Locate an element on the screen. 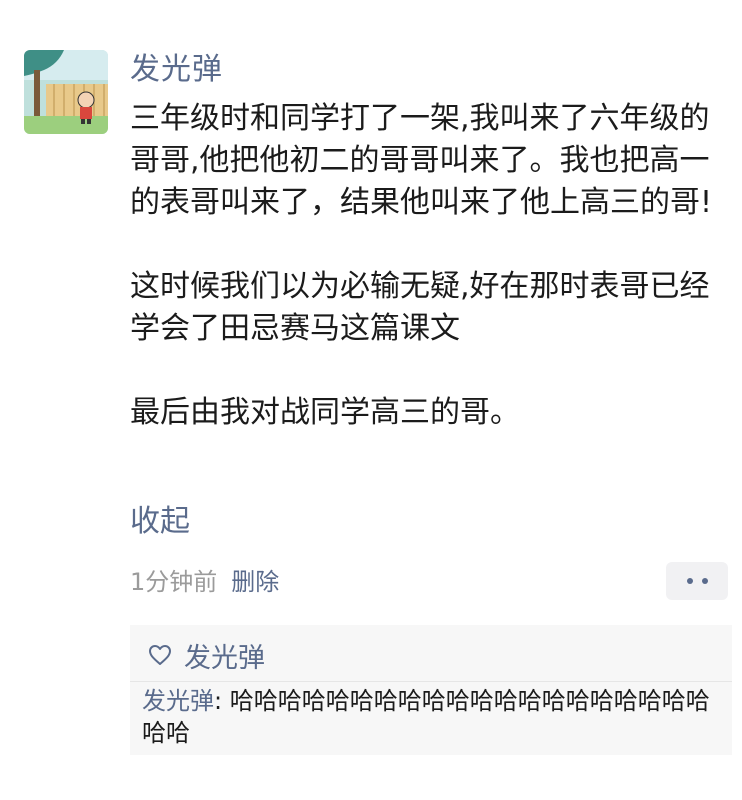  divider is located at coordinates (431, 681).